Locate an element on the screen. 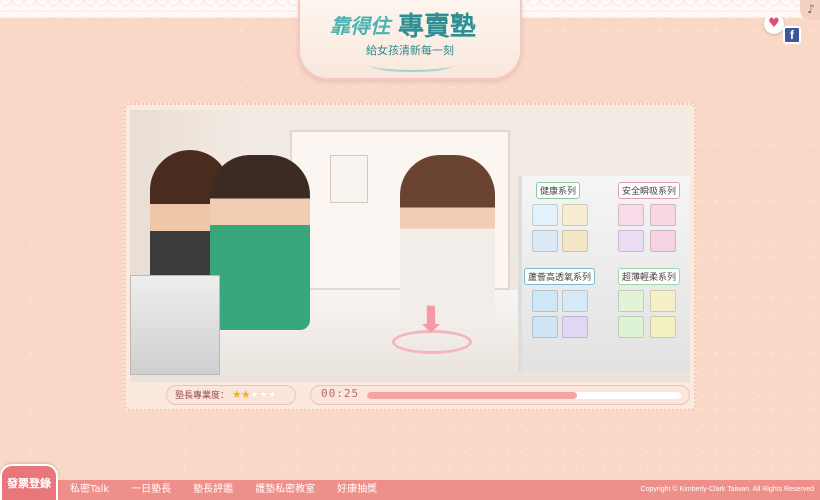 The width and height of the screenshot is (820, 500). down-arrow-icon: ⬇ is located at coordinates (431, 321).